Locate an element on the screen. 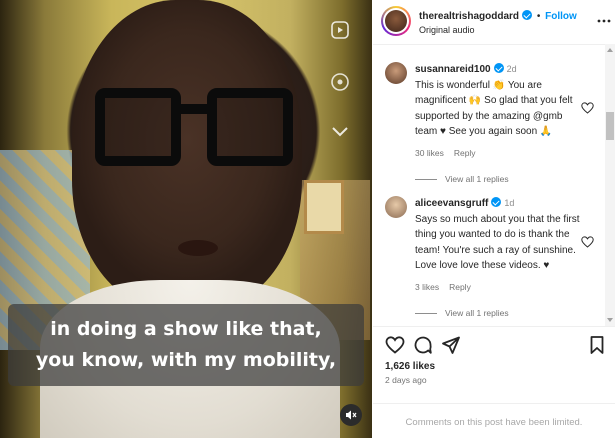  audio-disc-icon is located at coordinates (340, 82).